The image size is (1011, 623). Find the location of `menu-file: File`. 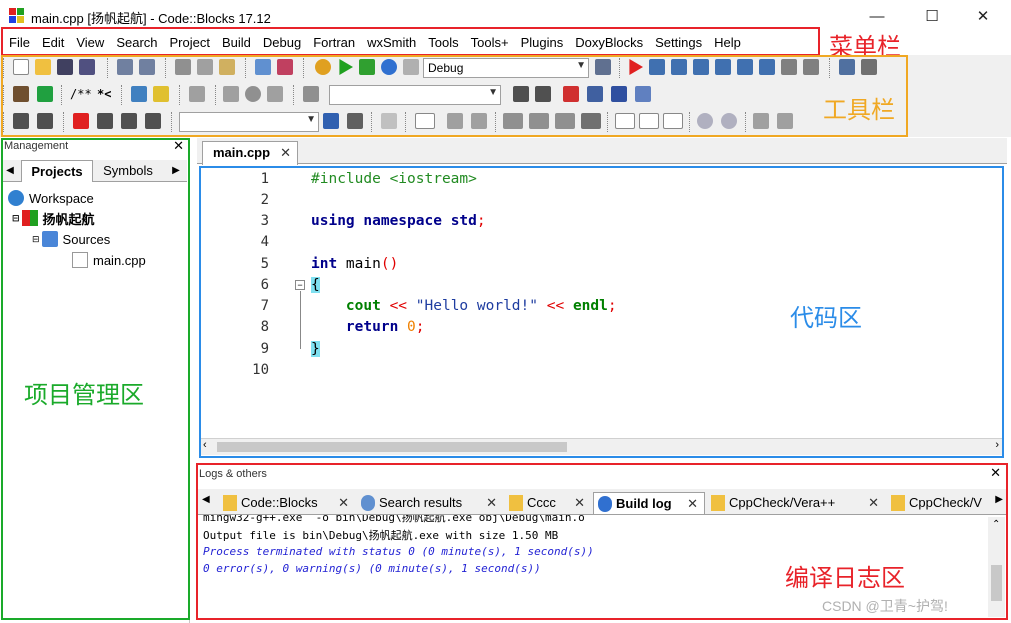

menu-file: File is located at coordinates (19, 43).